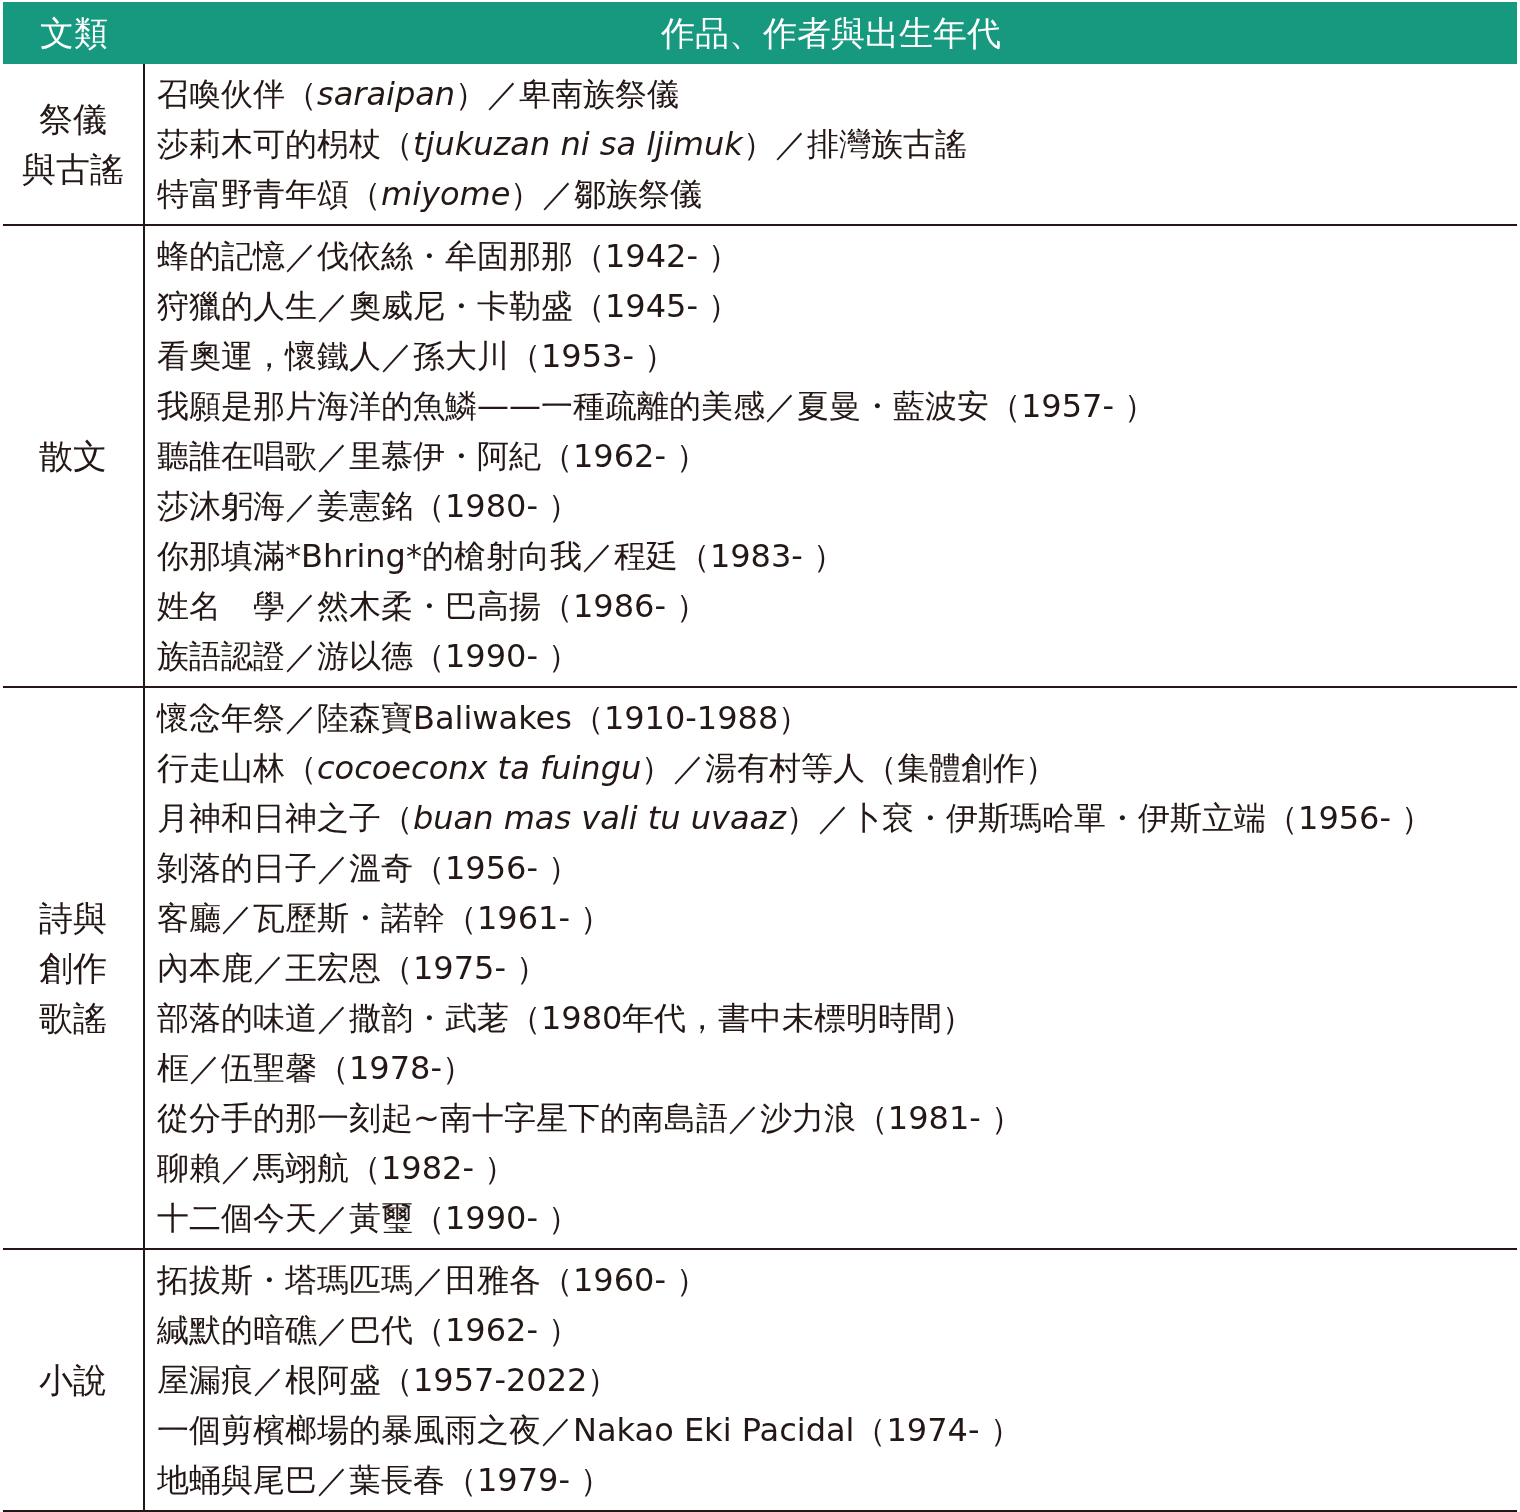 This screenshot has width=1520, height=1512. Describe the element at coordinates (589, 1430) in the screenshot. I see `entry-text: 一個剪檳榔場的暴風雨之夜／Nakao Eki Pacidal（1974- ）` at that location.